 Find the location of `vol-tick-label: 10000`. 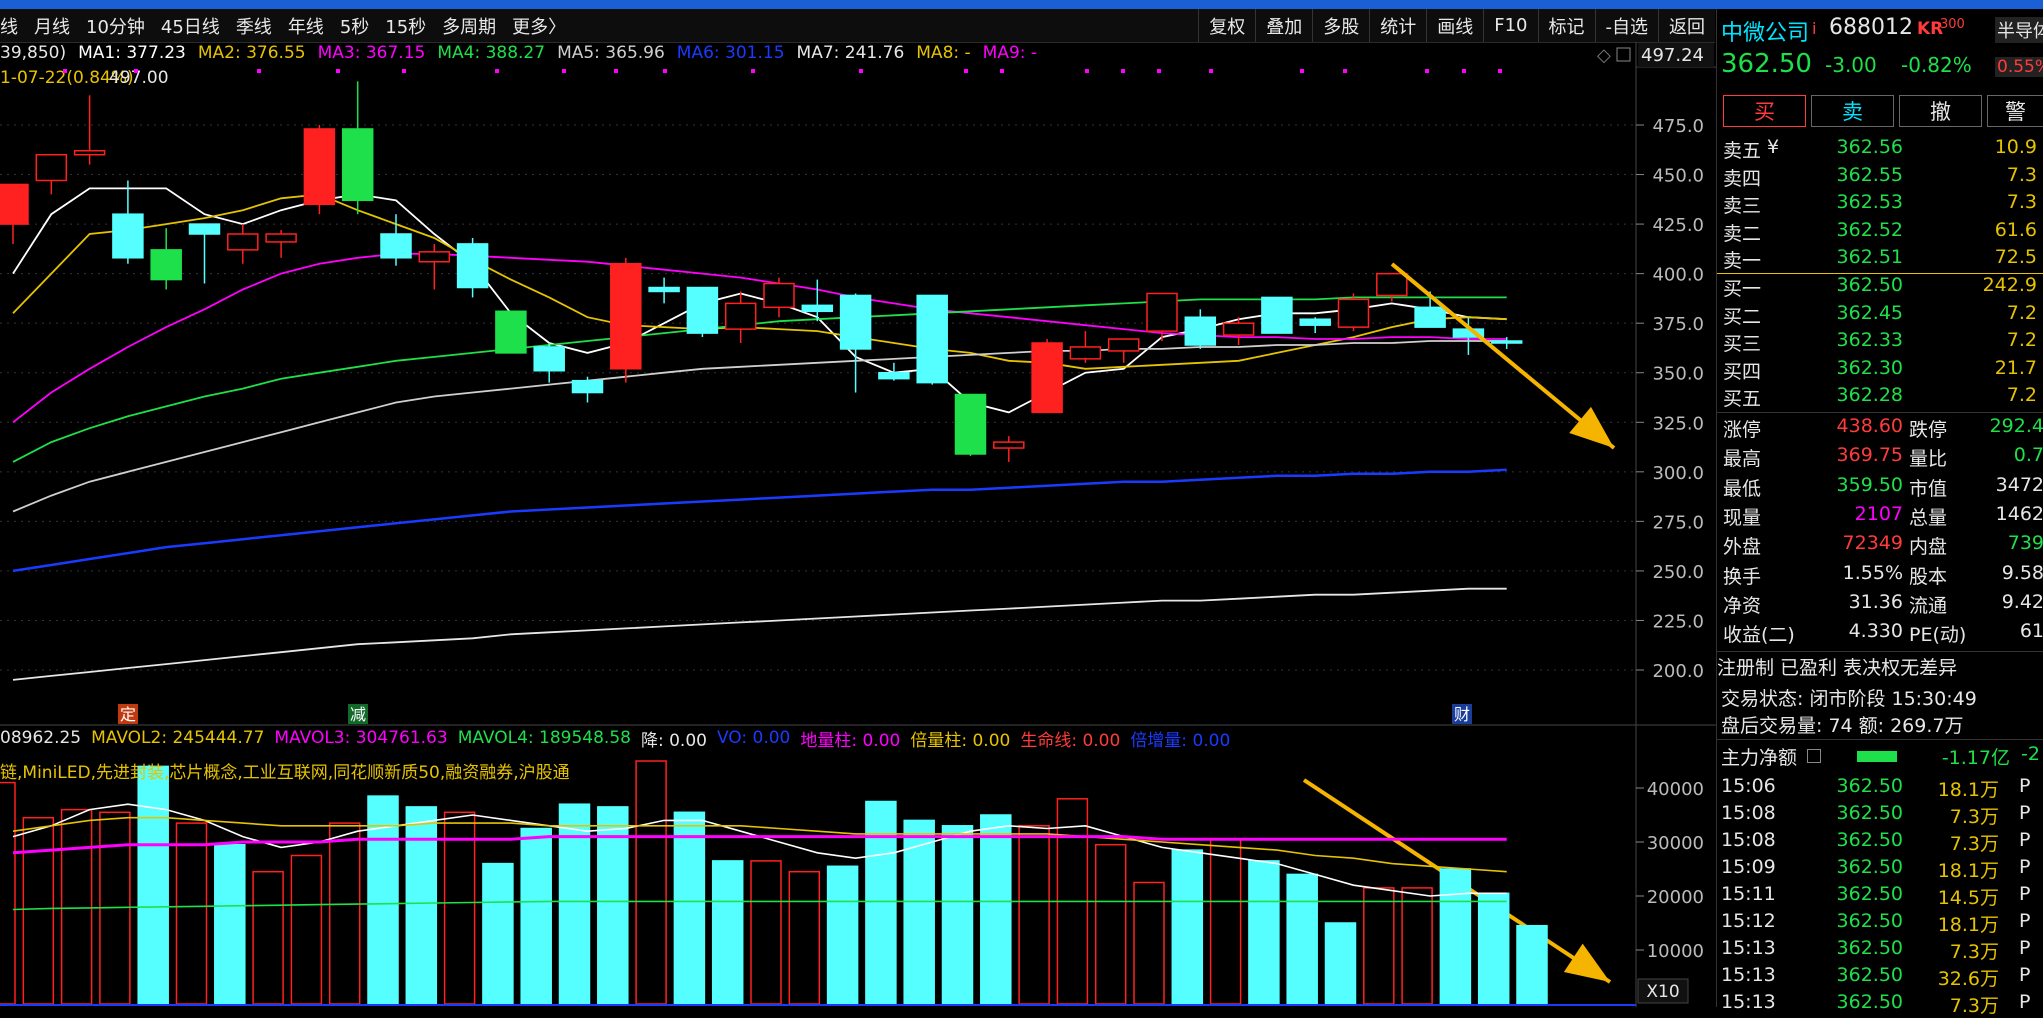

vol-tick-label: 10000 is located at coordinates (1675, 951).